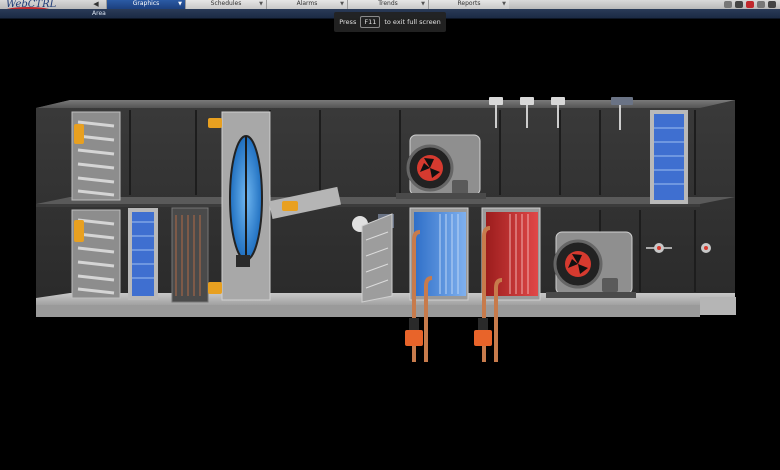 The image size is (780, 470). I want to click on base-rail-end, so click(718, 306).